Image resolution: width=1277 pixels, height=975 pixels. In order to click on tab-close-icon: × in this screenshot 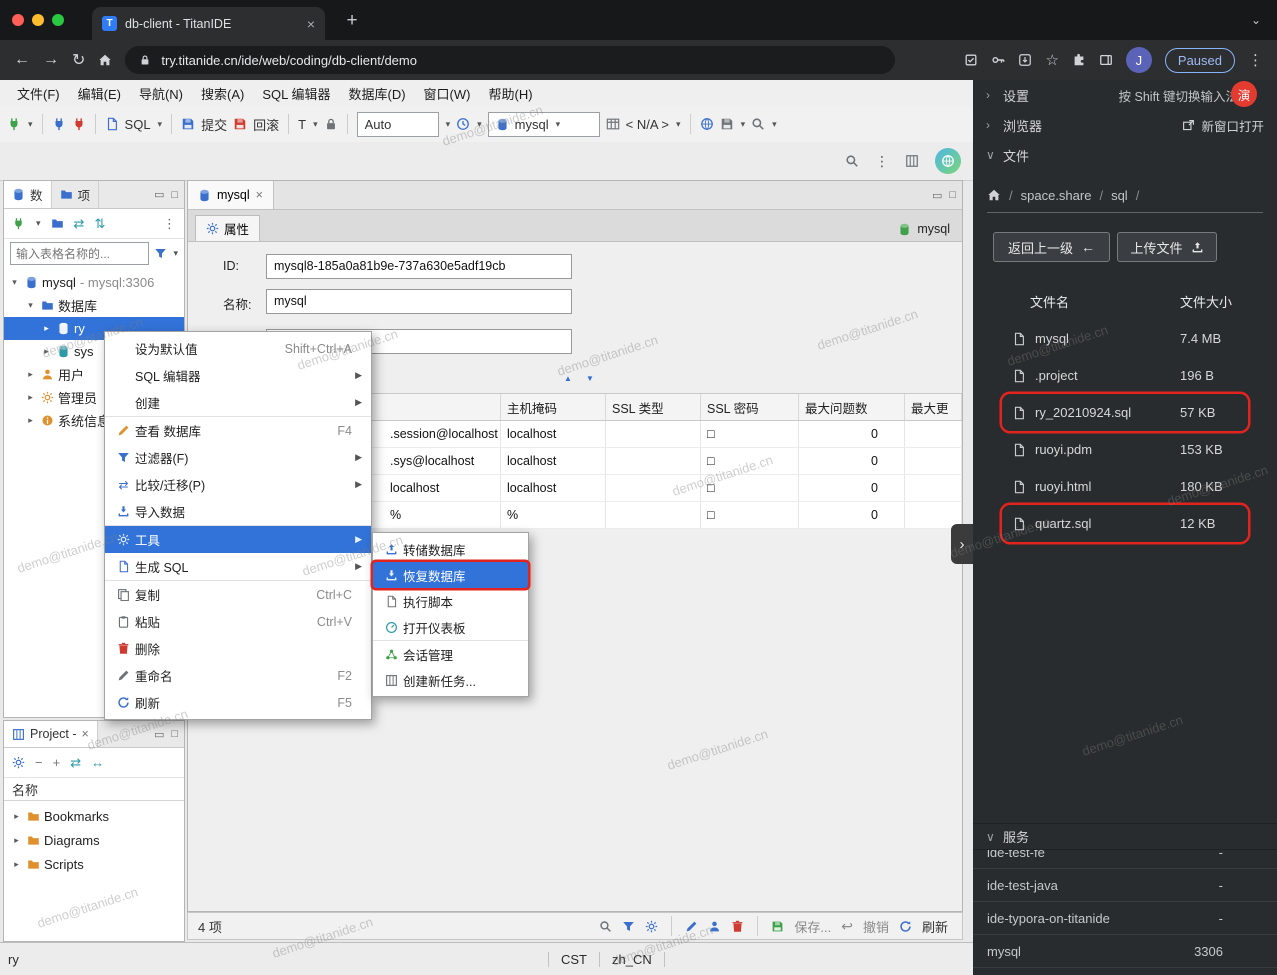, I will do `click(311, 24)`.